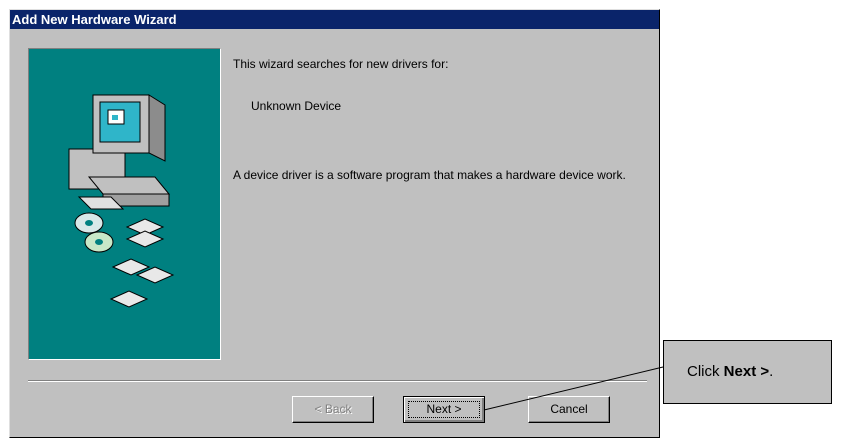 The image size is (844, 440). Describe the element at coordinates (296, 106) in the screenshot. I see `device-name: Unknown Device` at that location.